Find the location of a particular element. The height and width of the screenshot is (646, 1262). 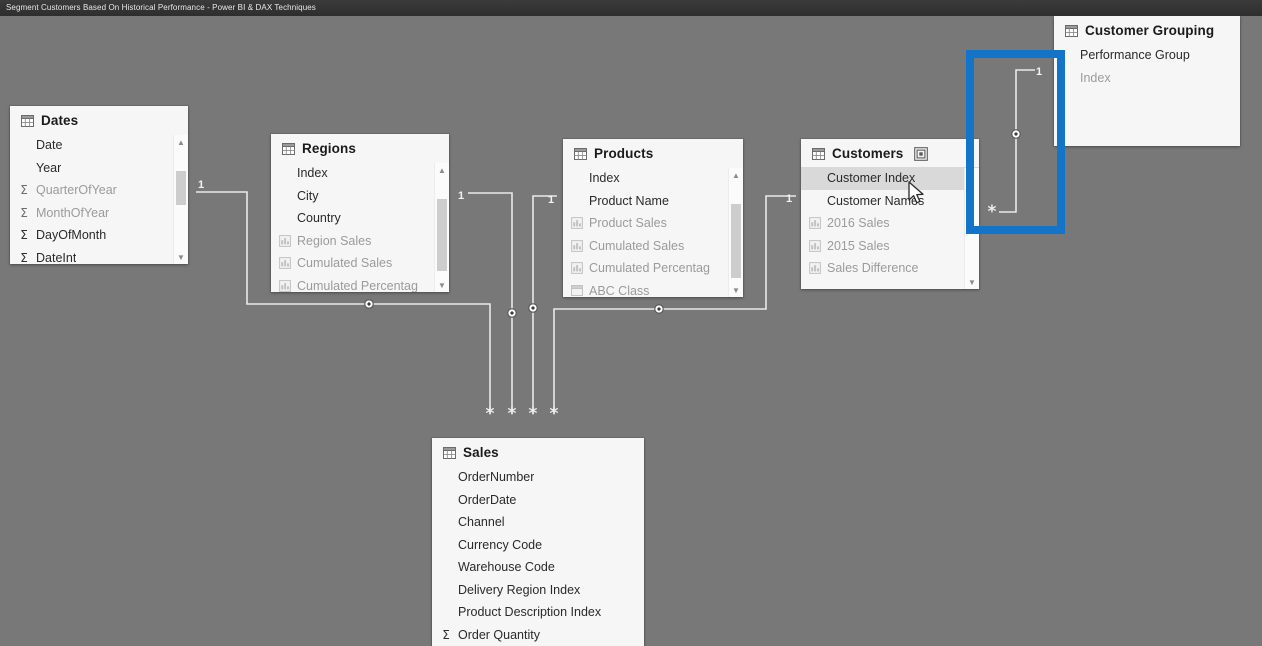

field-row: Country is located at coordinates (360, 218).